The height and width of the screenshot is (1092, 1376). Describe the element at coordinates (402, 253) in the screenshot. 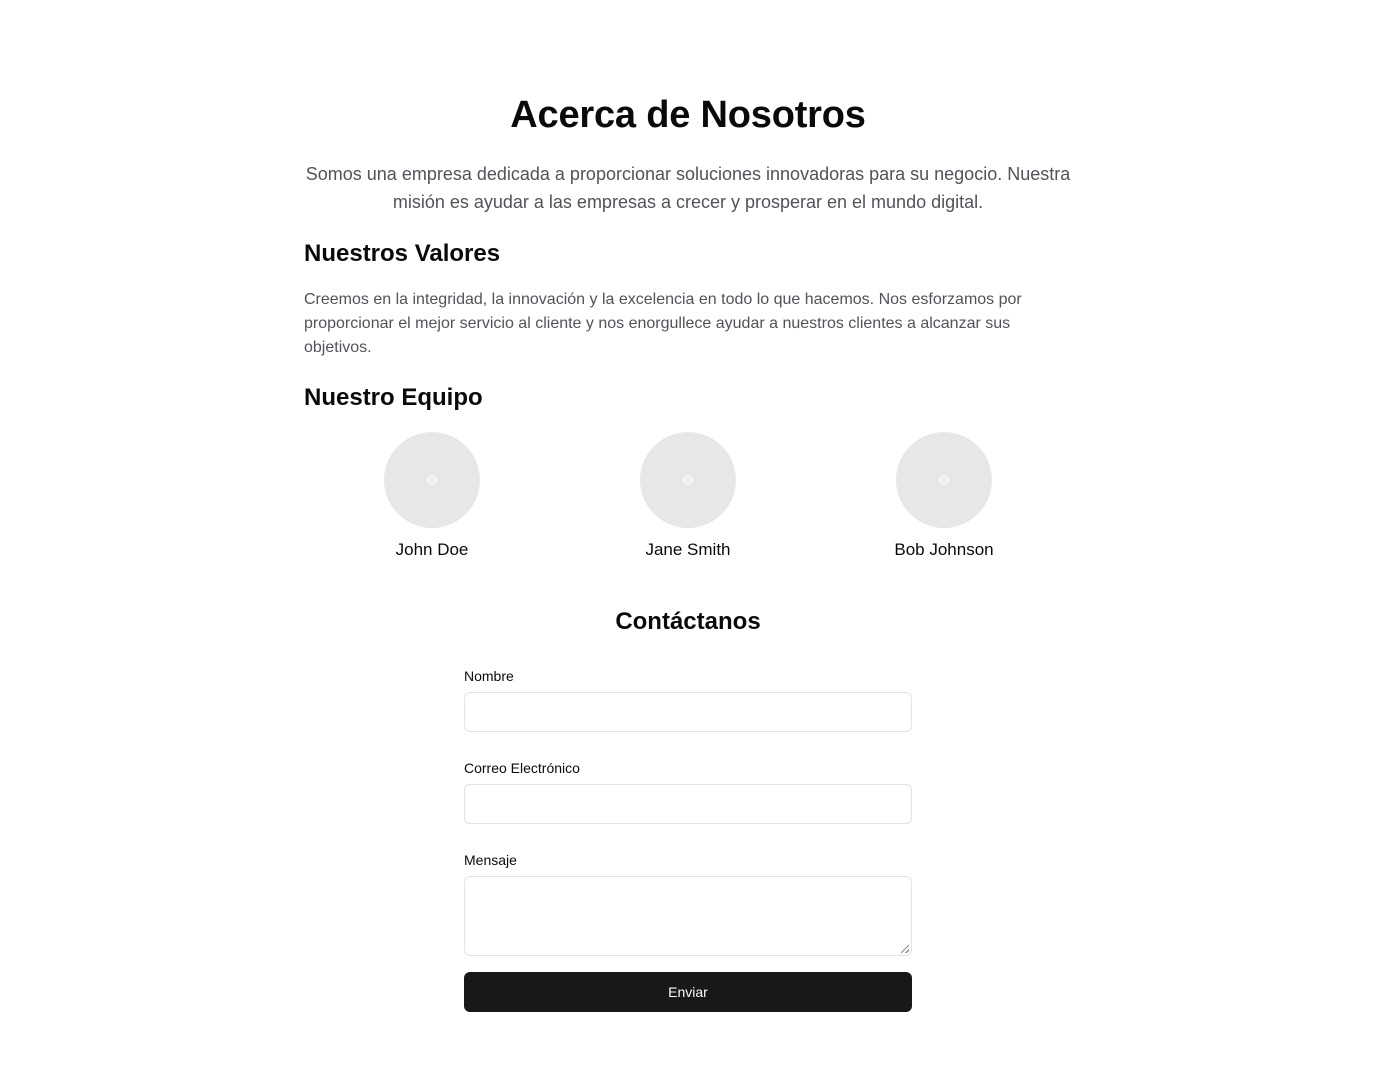

I see `values-heading: Nuestros Valores` at that location.